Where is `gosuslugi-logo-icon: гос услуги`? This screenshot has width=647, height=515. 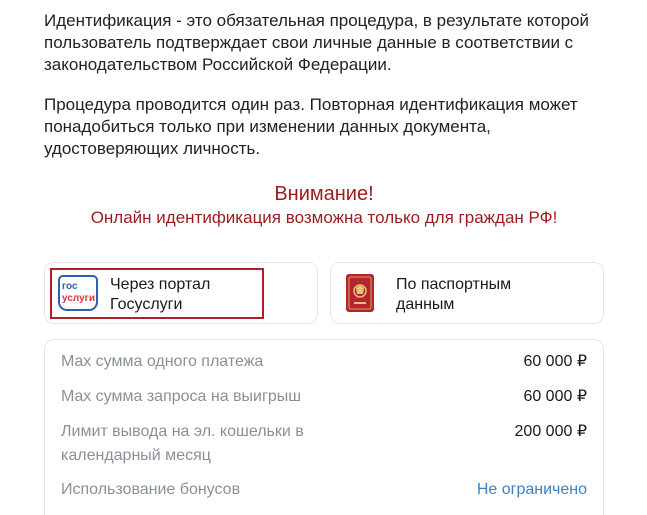
gosuslugi-logo-icon: гос услуги is located at coordinates (78, 293).